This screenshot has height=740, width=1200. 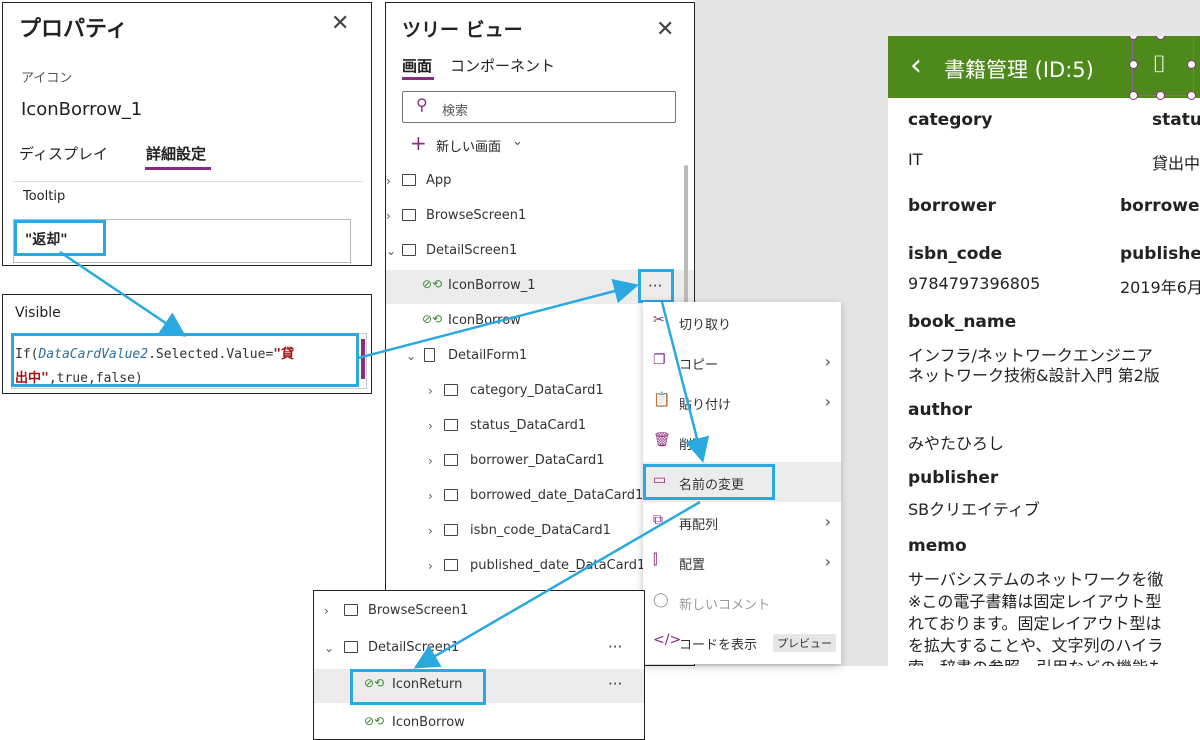 What do you see at coordinates (123, 293) in the screenshot?
I see `arrow-tooltip-to-visible` at bounding box center [123, 293].